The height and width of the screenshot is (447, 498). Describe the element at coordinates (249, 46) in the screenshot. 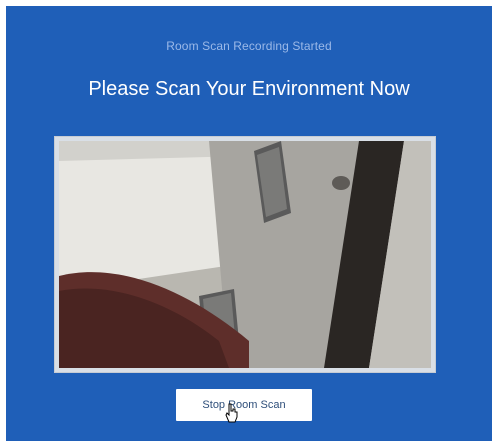

I see `recording-status-text: Room Scan Recording Started` at that location.